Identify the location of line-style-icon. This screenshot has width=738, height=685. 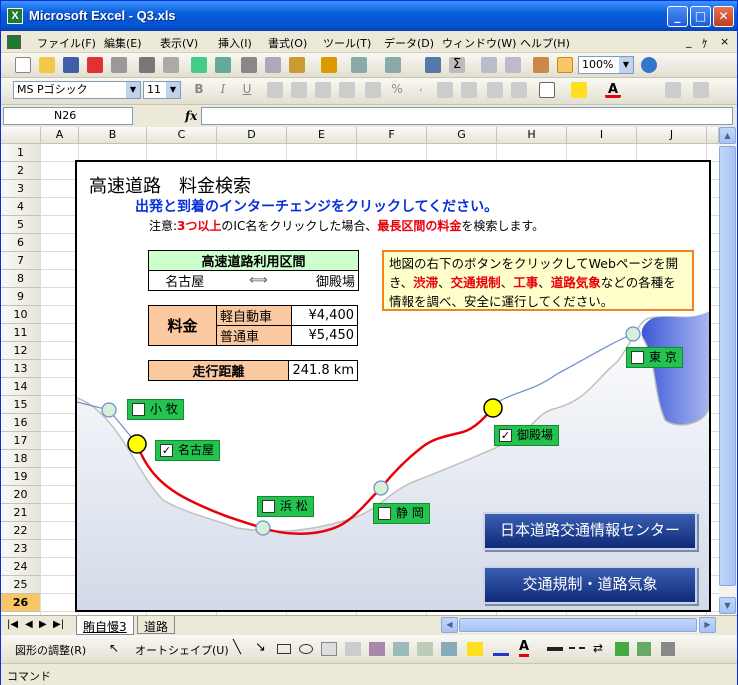
(555, 649).